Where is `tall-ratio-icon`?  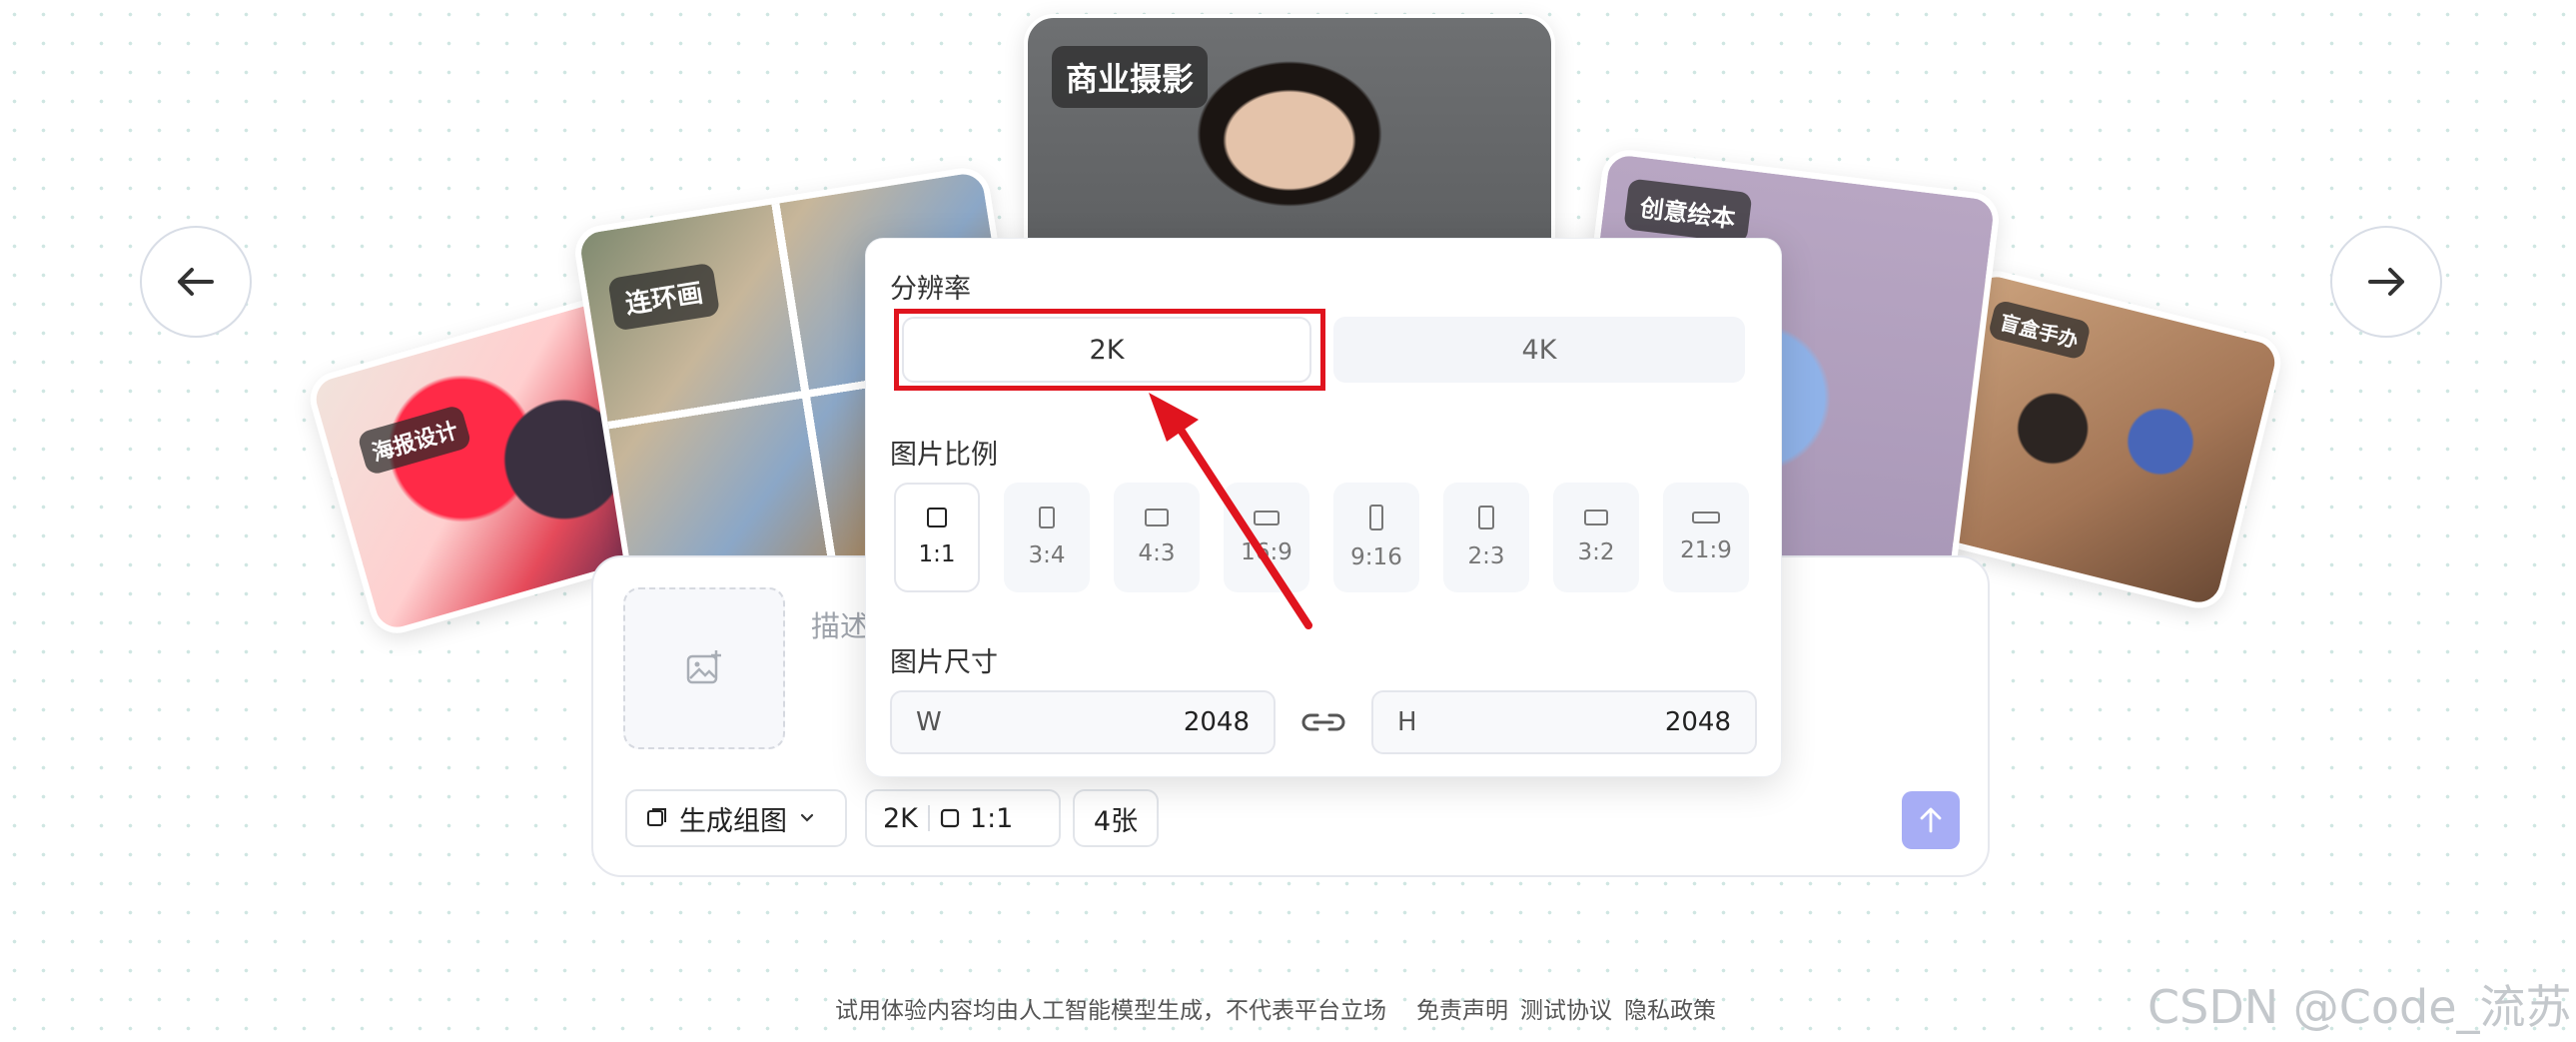 tall-ratio-icon is located at coordinates (1376, 517).